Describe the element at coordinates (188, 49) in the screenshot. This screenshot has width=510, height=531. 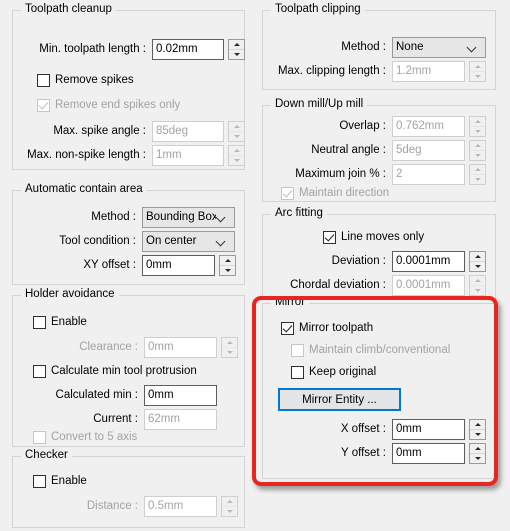
I see `input-min-toolpath-length: 0.02mm` at that location.